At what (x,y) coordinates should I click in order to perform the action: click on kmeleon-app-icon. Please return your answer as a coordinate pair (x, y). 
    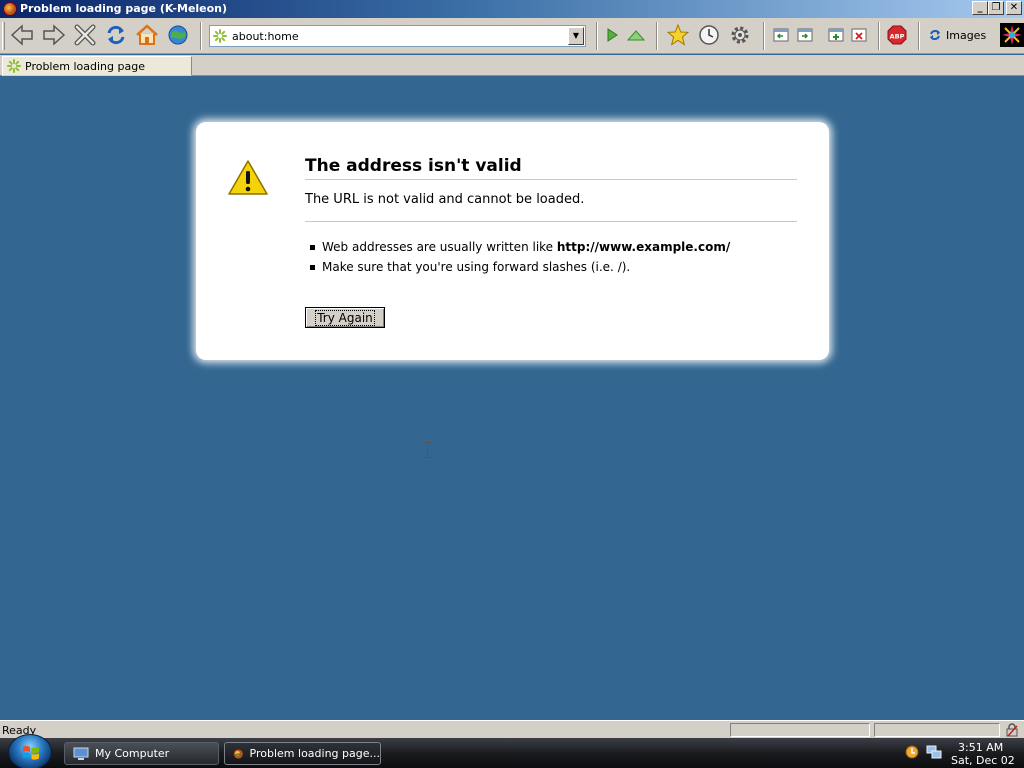
    Looking at the image, I should click on (10, 9).